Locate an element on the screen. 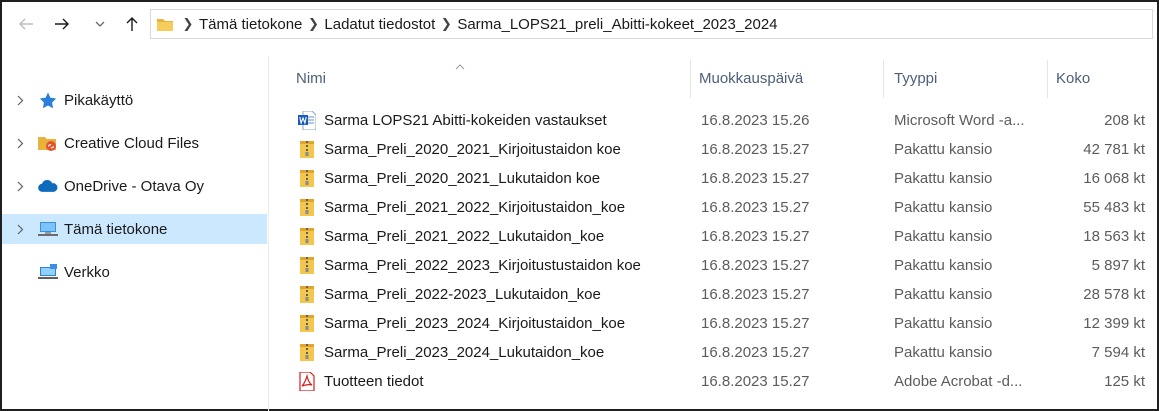 The height and width of the screenshot is (411, 1159). column-header-type: Tyyppi is located at coordinates (915, 78).